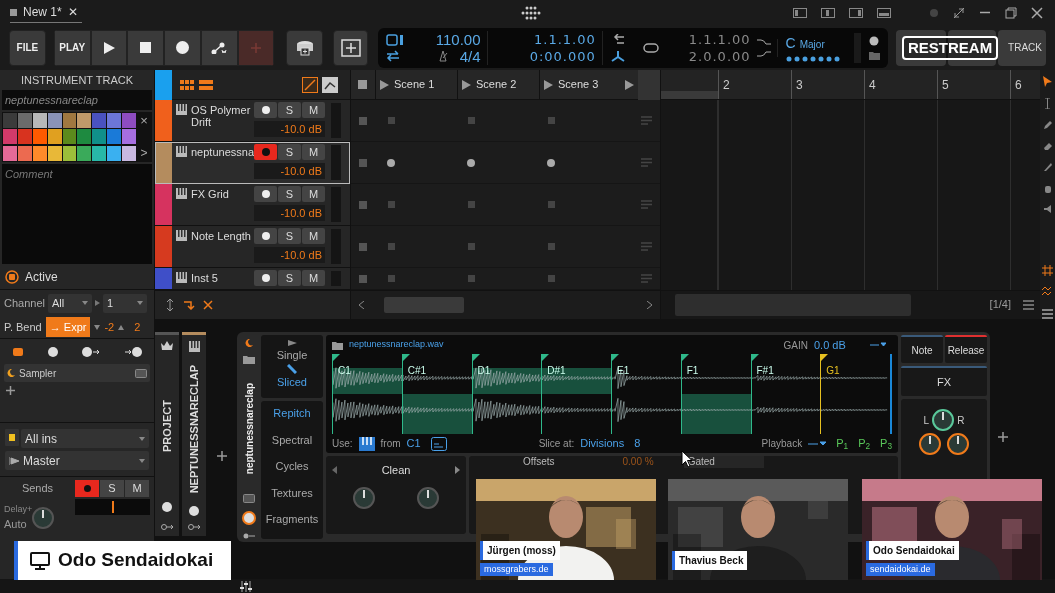 Image resolution: width=1055 pixels, height=593 pixels. Describe the element at coordinates (602, 443) in the screenshot. I see `slice-mode-dropdown: Divisions` at that location.